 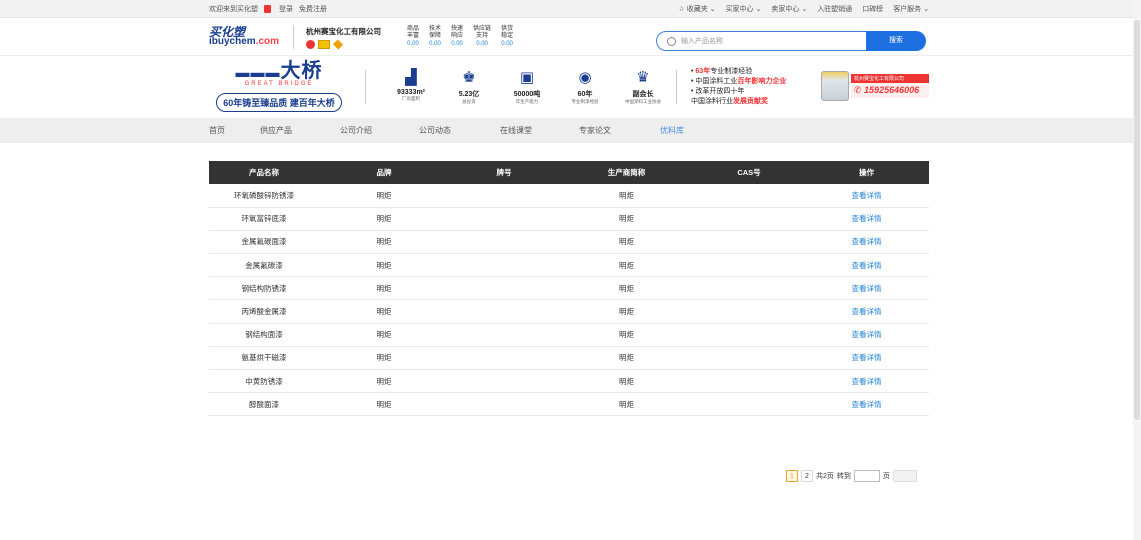 What do you see at coordinates (527, 87) in the screenshot?
I see `fact-item: ▣ 50000吨 年生产能力` at bounding box center [527, 87].